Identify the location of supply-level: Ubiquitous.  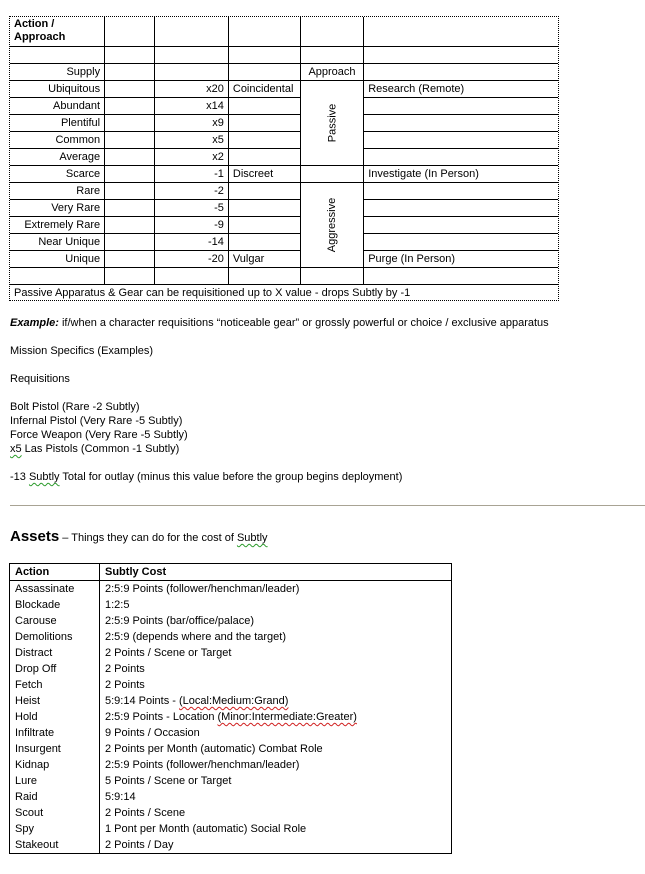
(58, 89).